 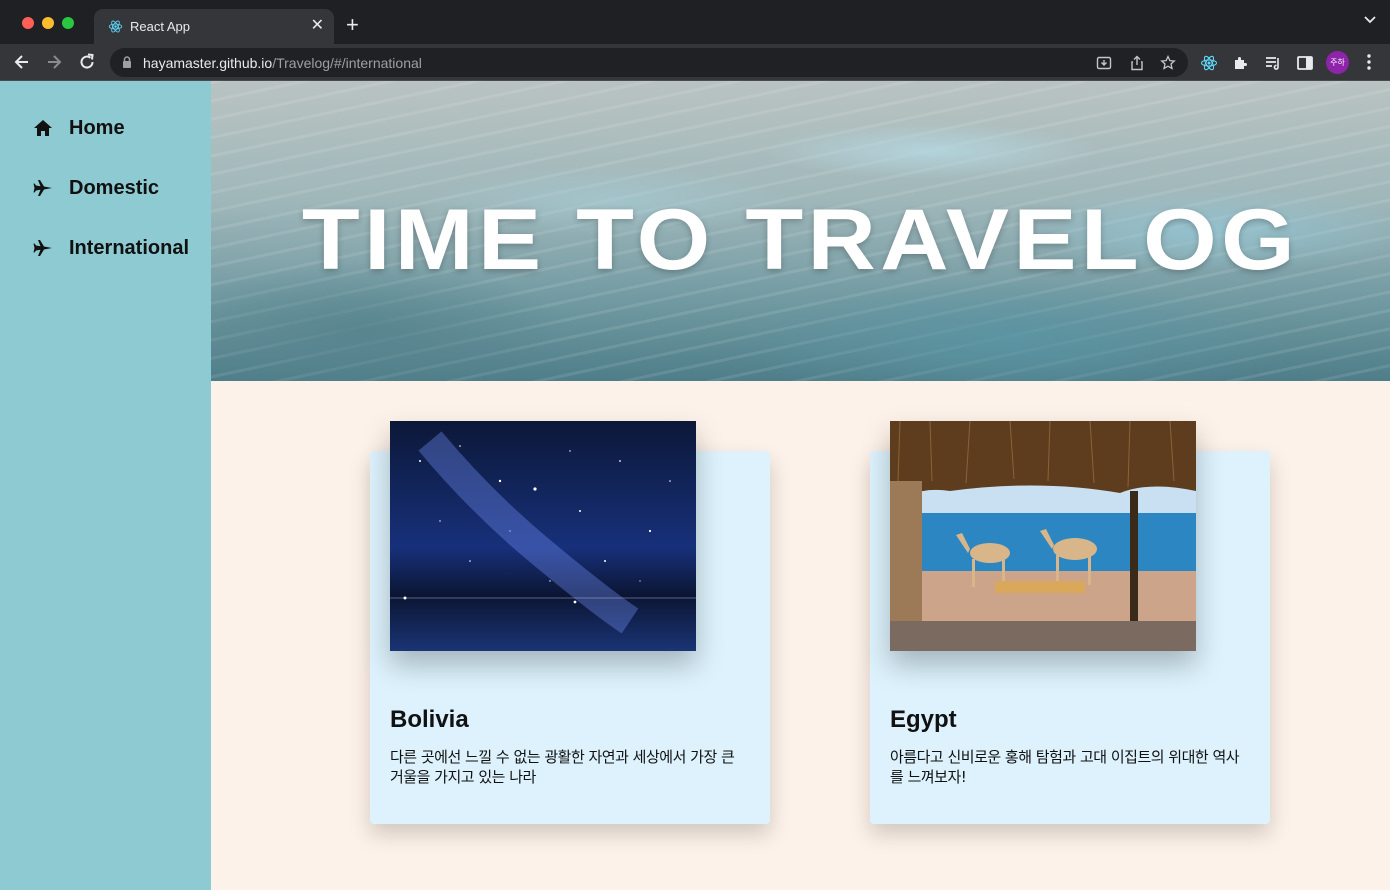 What do you see at coordinates (127, 62) in the screenshot?
I see `lock-icon` at bounding box center [127, 62].